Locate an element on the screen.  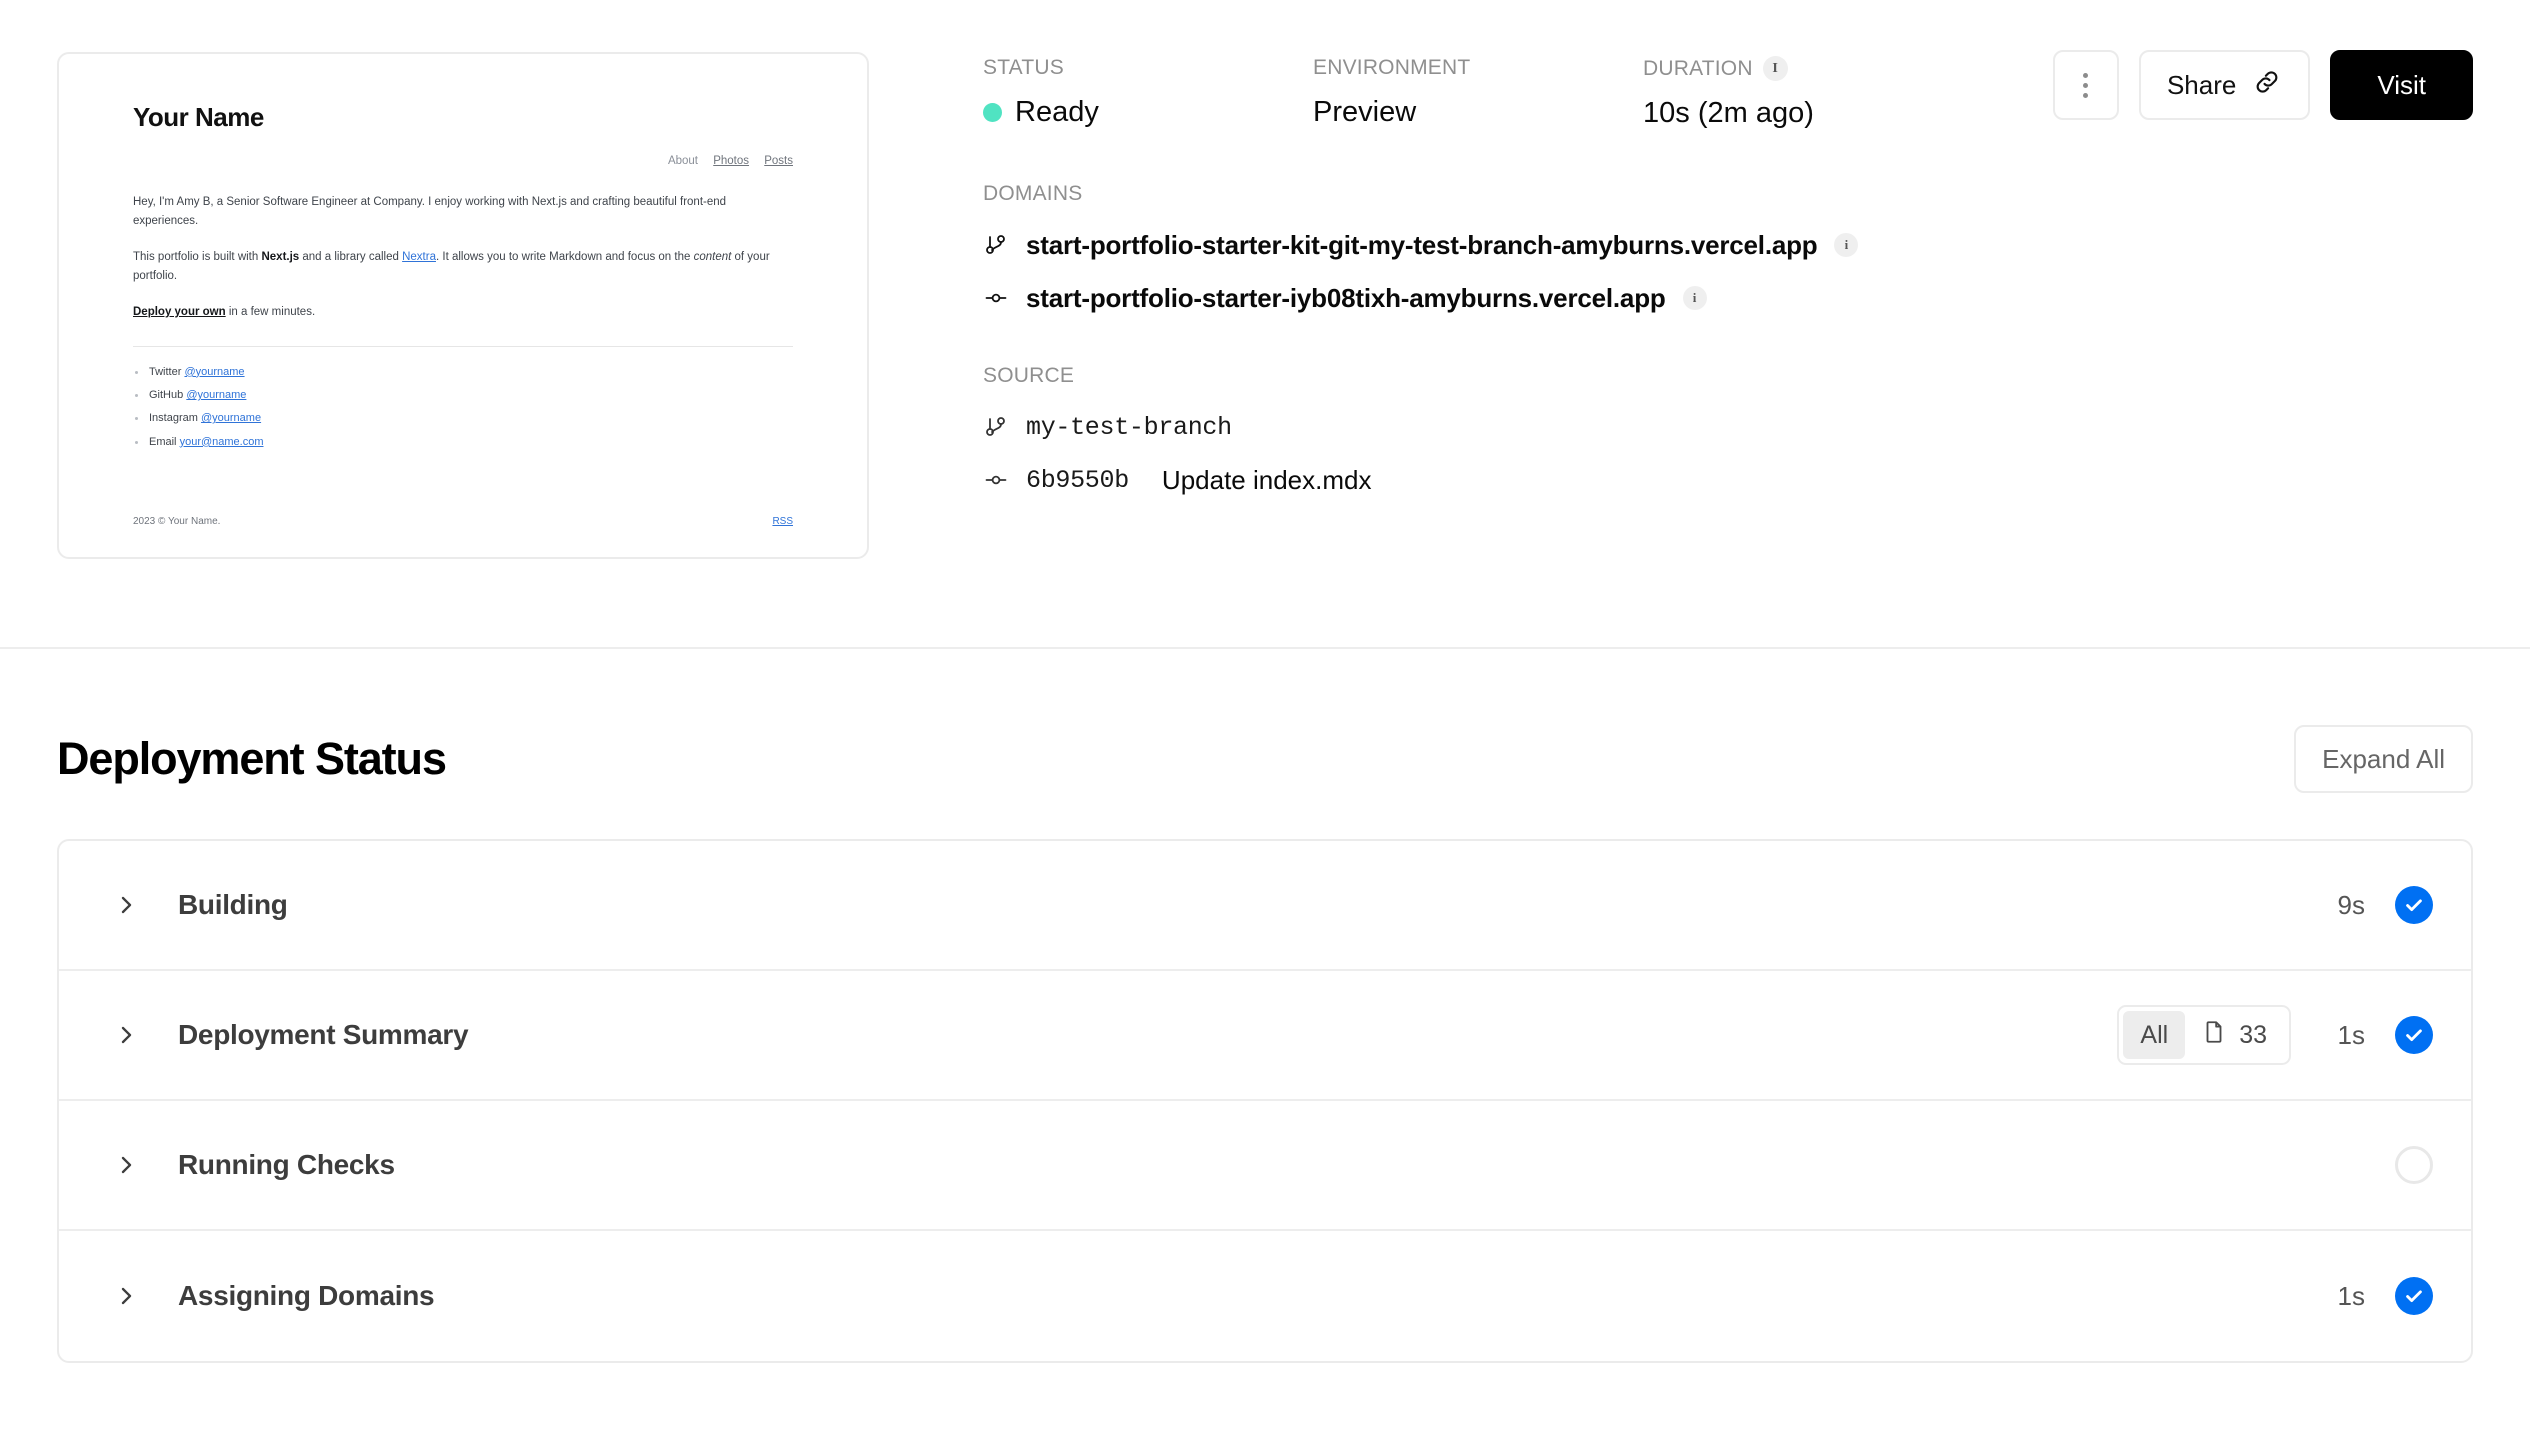
deployment-status-header: Deployment Status Expand All is located at coordinates (1265, 744).